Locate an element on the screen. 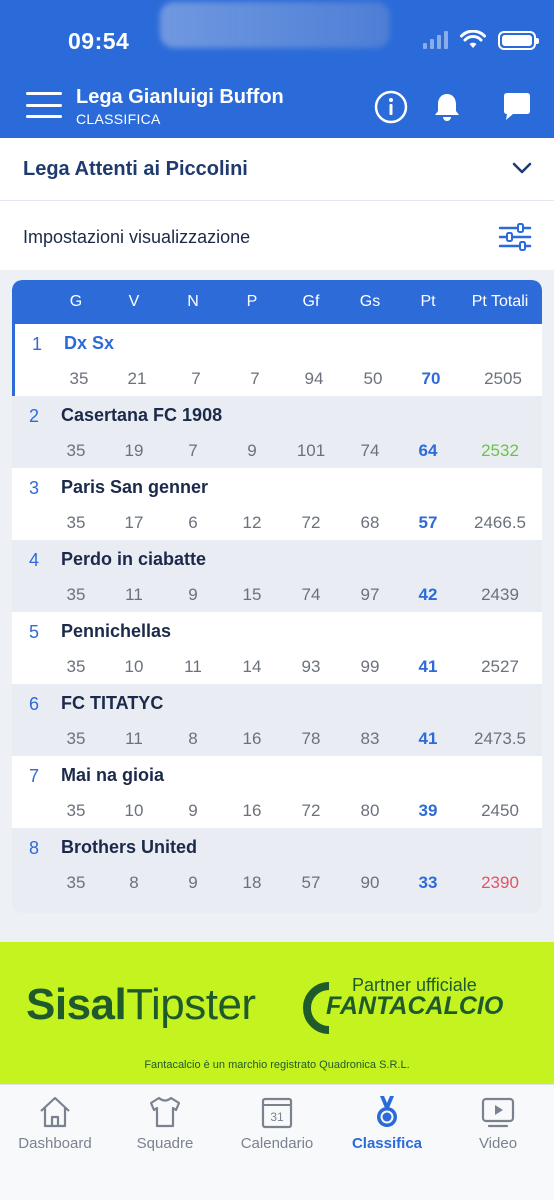 This screenshot has height=1200, width=554. sliders-icon is located at coordinates (515, 237).